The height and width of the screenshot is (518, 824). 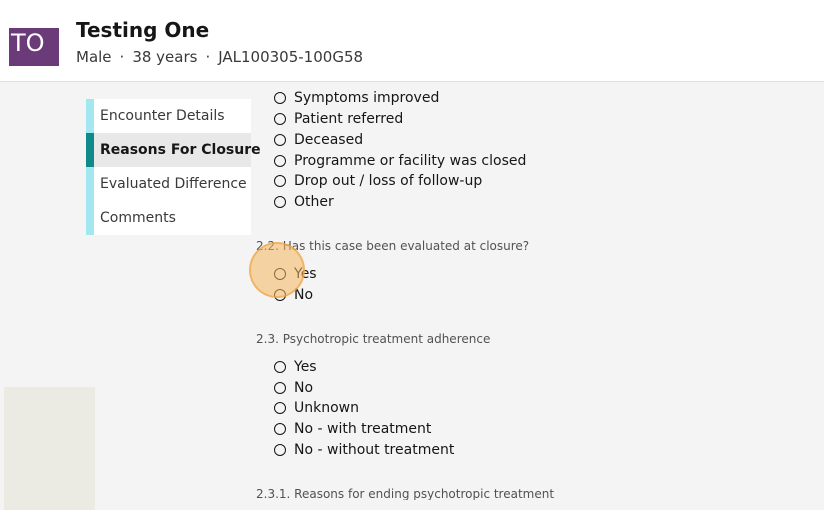 I want to click on radio-option: No - with treatment, so click(x=352, y=429).